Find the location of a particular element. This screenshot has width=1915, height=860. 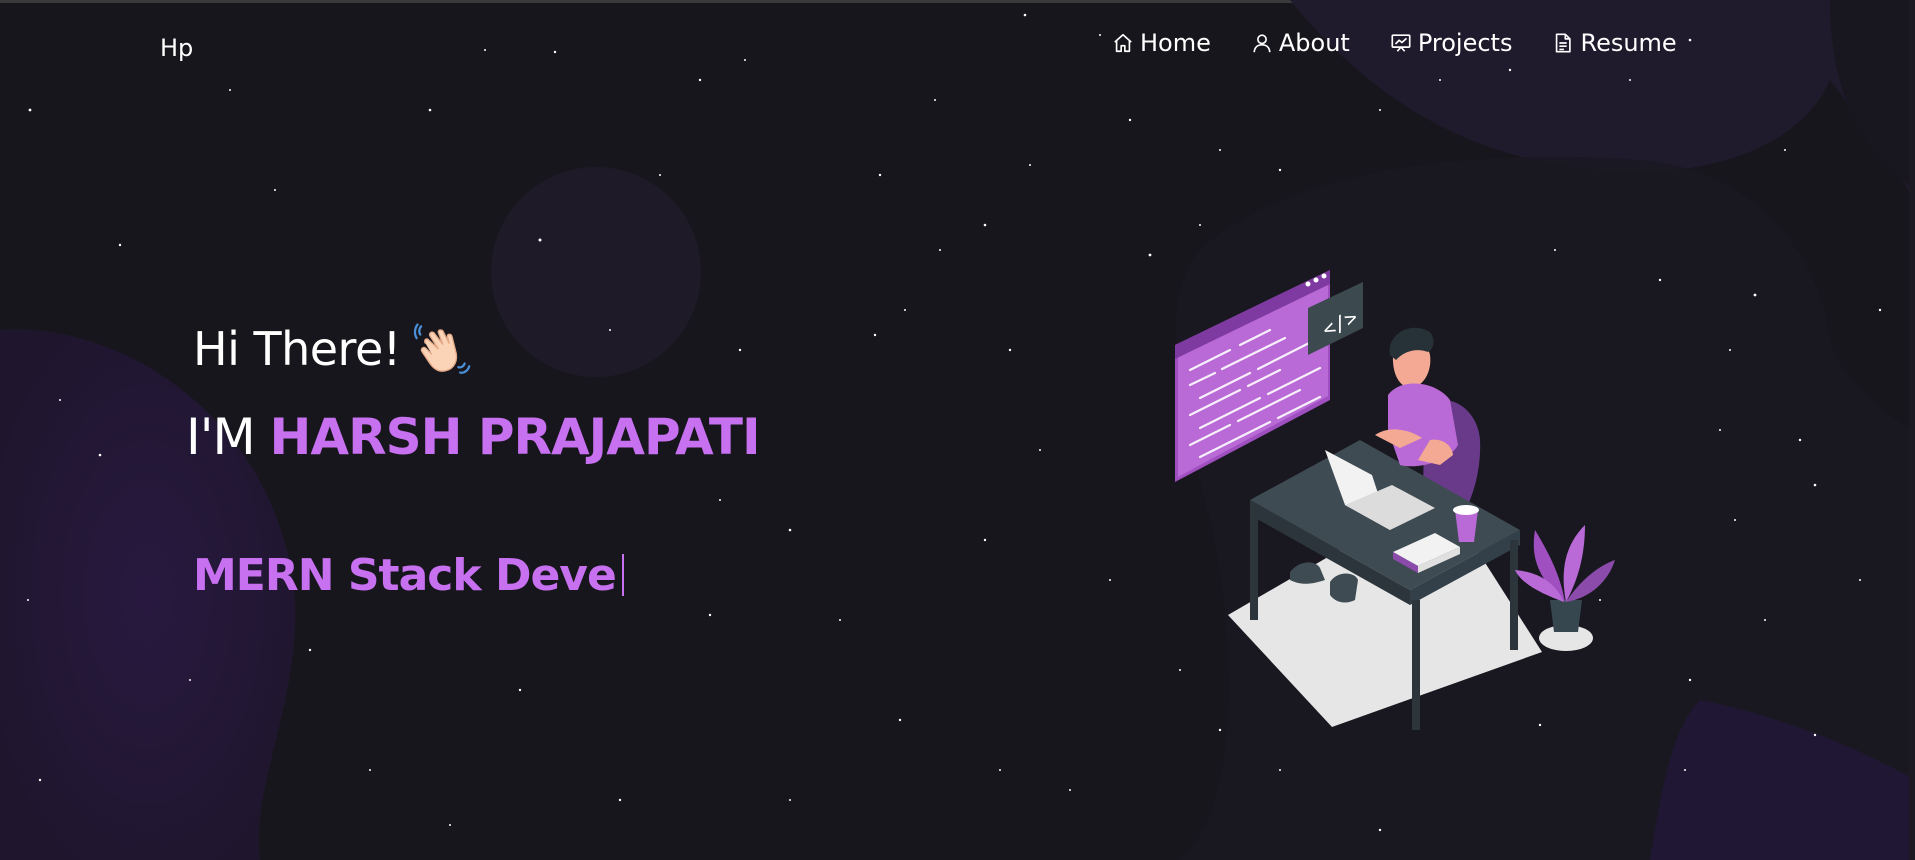

user-icon is located at coordinates (1262, 43).